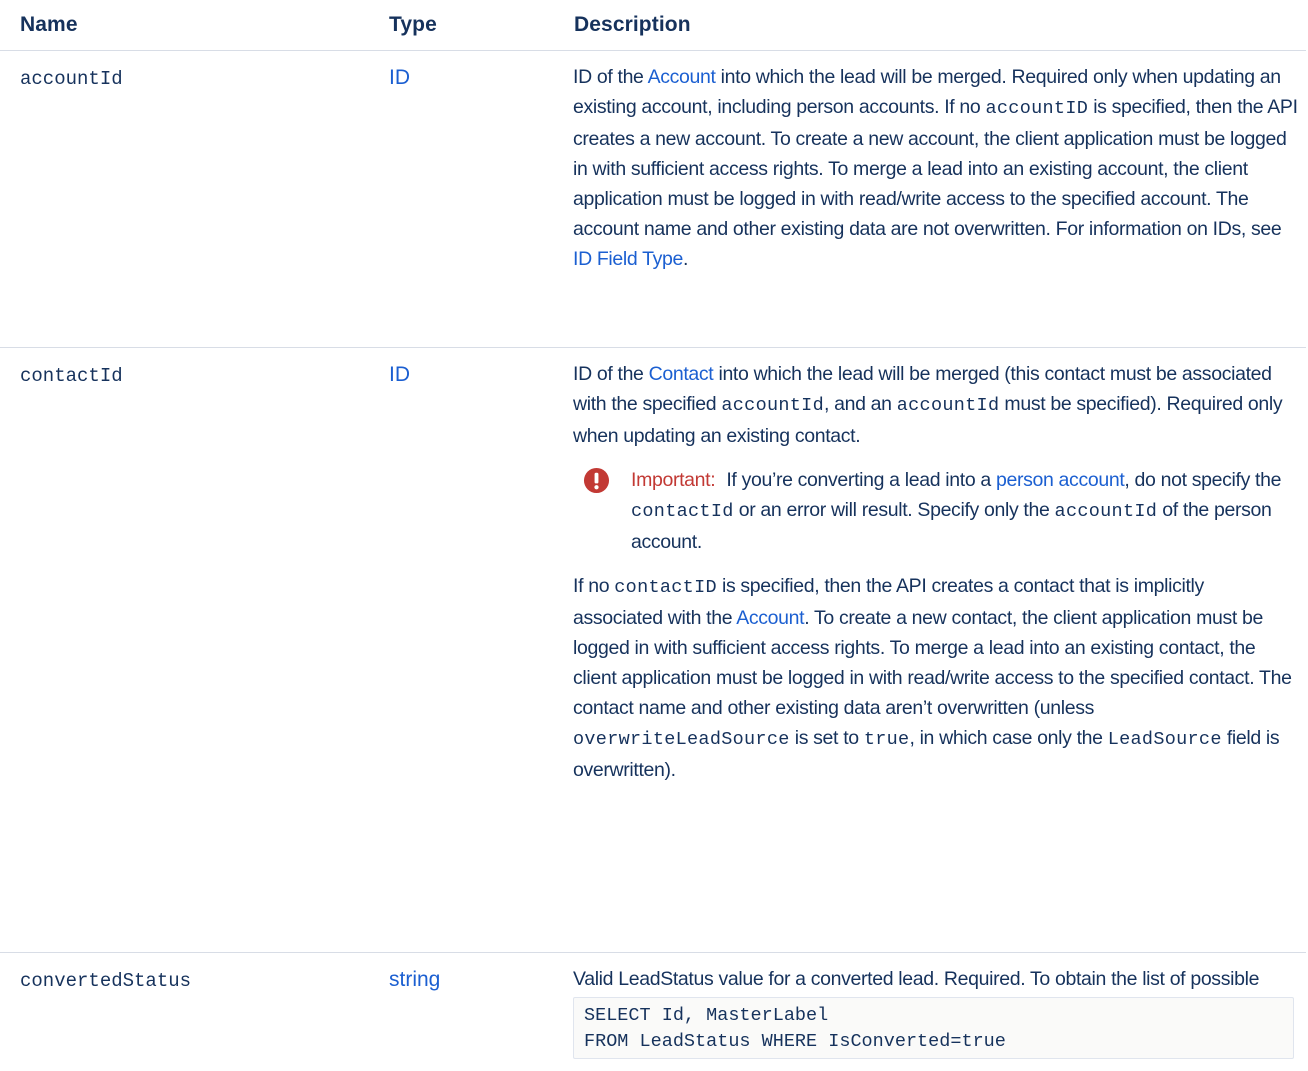  I want to click on note-text: , do not specify the, so click(1203, 480).